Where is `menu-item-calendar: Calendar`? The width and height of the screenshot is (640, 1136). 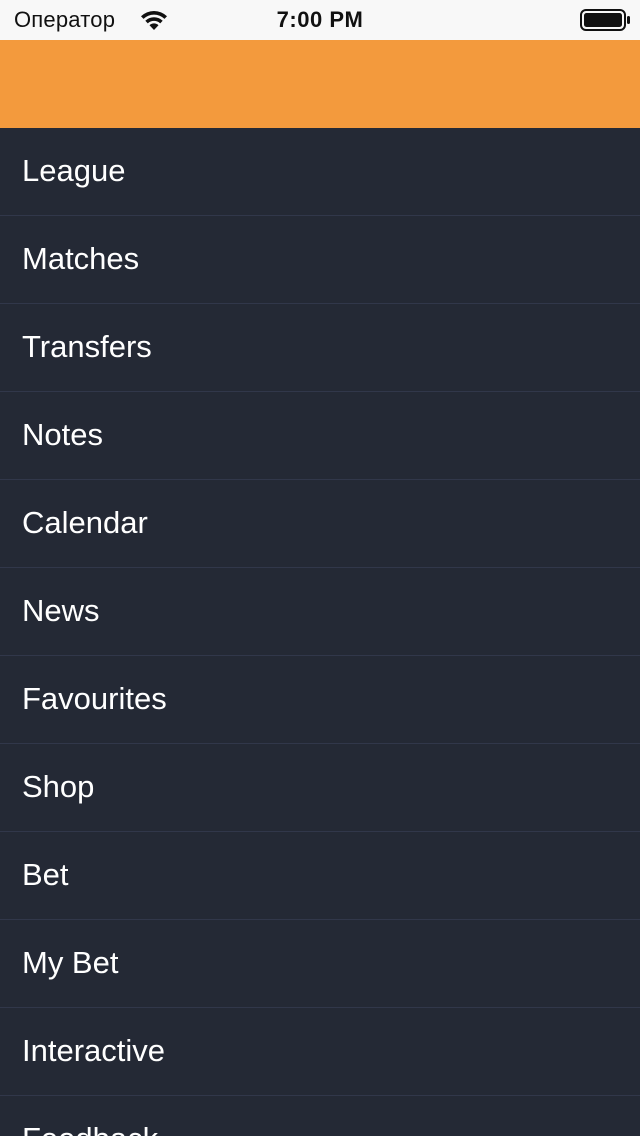
menu-item-calendar: Calendar is located at coordinates (320, 524).